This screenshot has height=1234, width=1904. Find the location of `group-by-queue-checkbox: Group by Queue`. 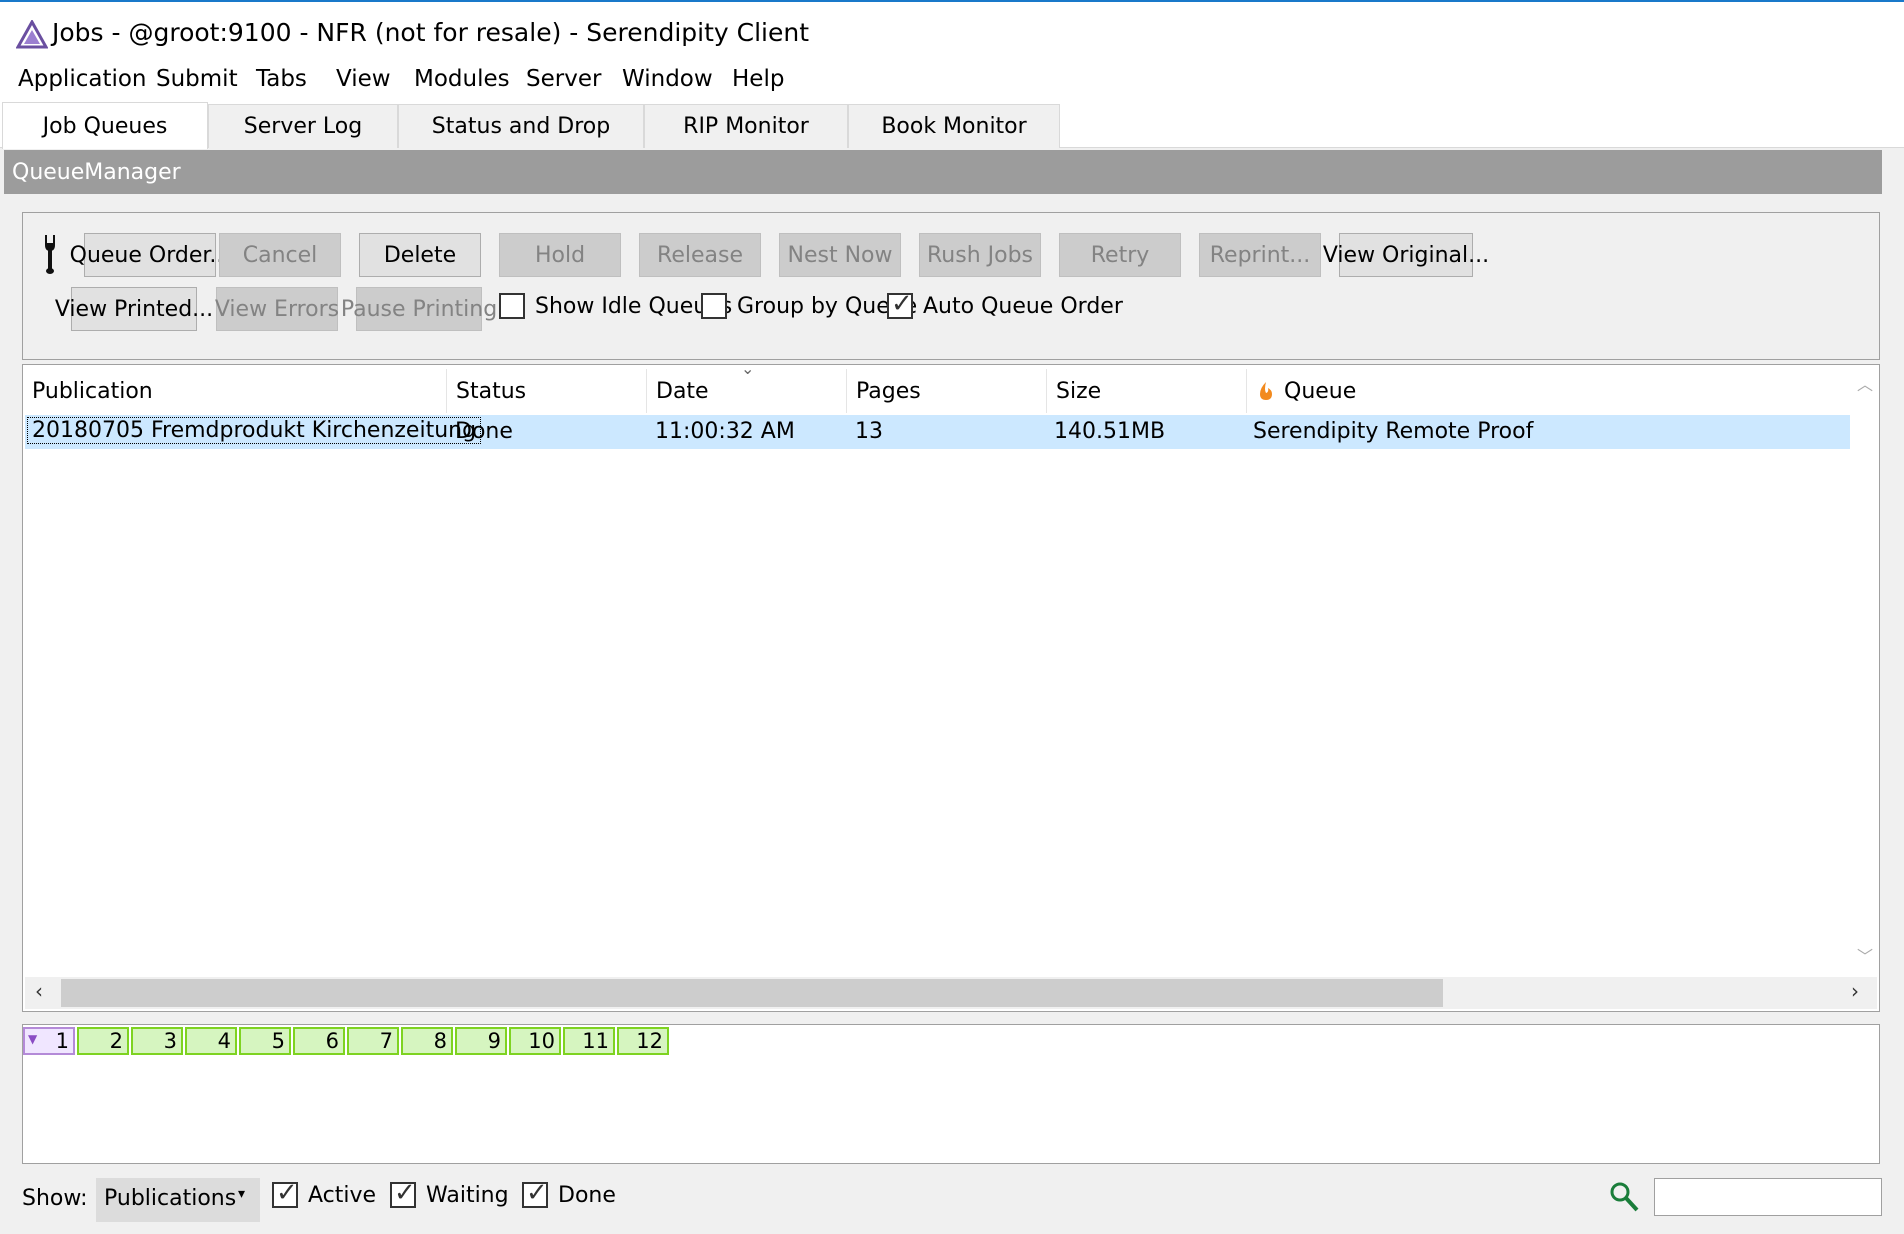

group-by-queue-checkbox: Group by Queue is located at coordinates (809, 306).